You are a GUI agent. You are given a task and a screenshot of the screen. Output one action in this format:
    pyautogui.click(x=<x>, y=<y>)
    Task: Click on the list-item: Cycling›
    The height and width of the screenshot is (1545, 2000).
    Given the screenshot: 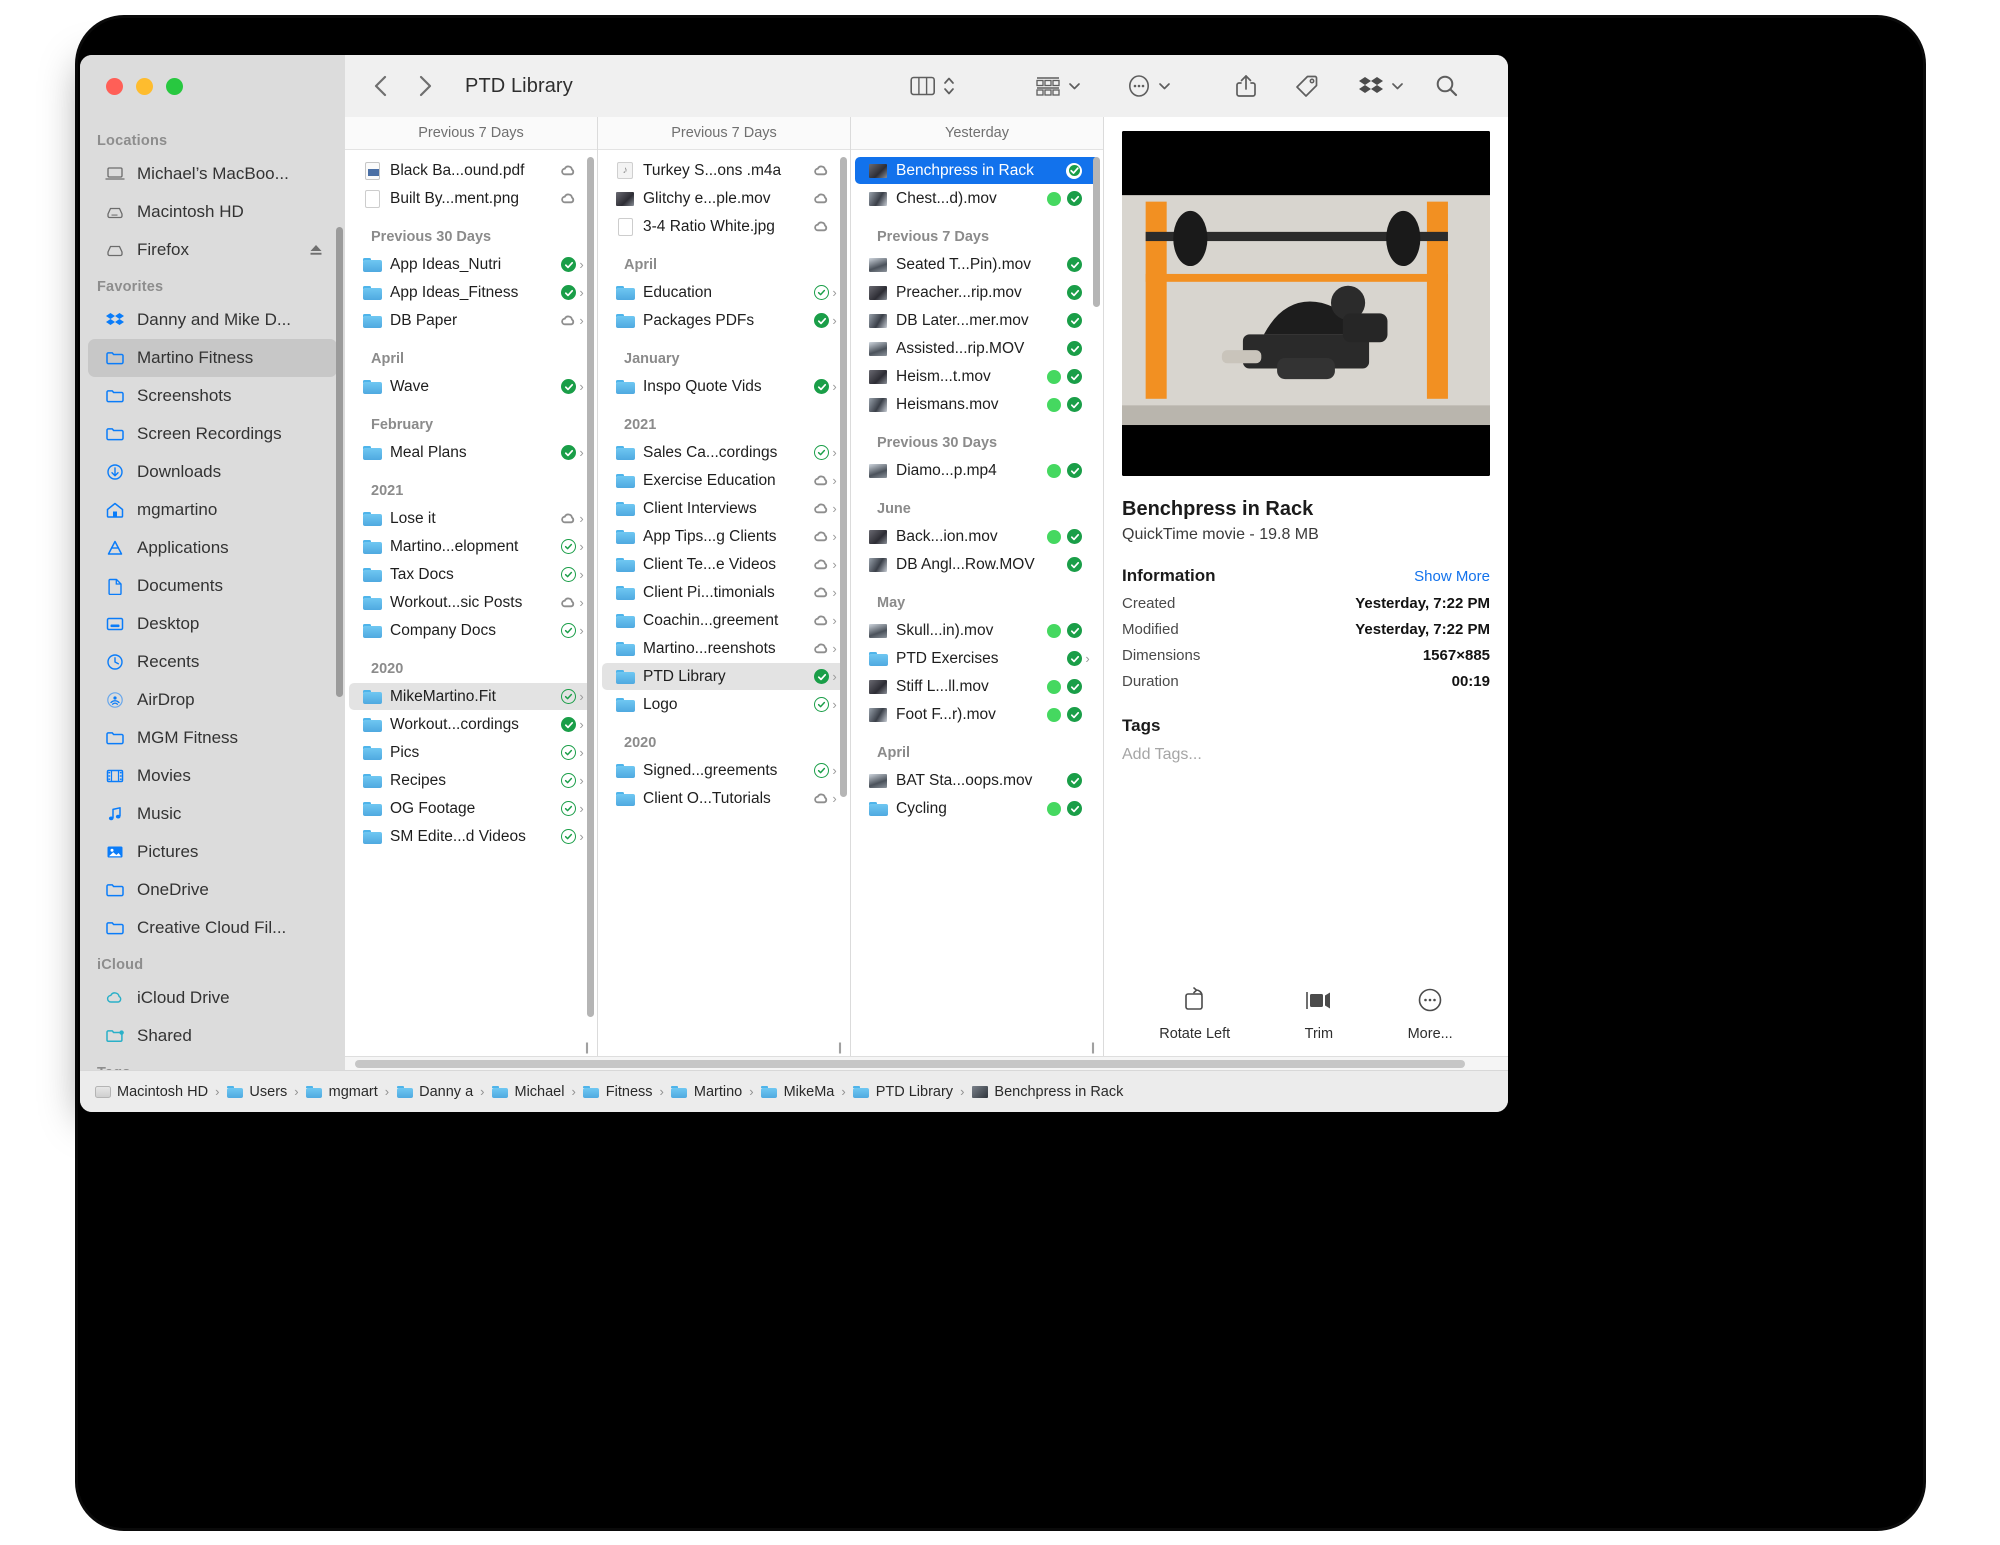 What is the action you would take?
    pyautogui.click(x=977, y=808)
    